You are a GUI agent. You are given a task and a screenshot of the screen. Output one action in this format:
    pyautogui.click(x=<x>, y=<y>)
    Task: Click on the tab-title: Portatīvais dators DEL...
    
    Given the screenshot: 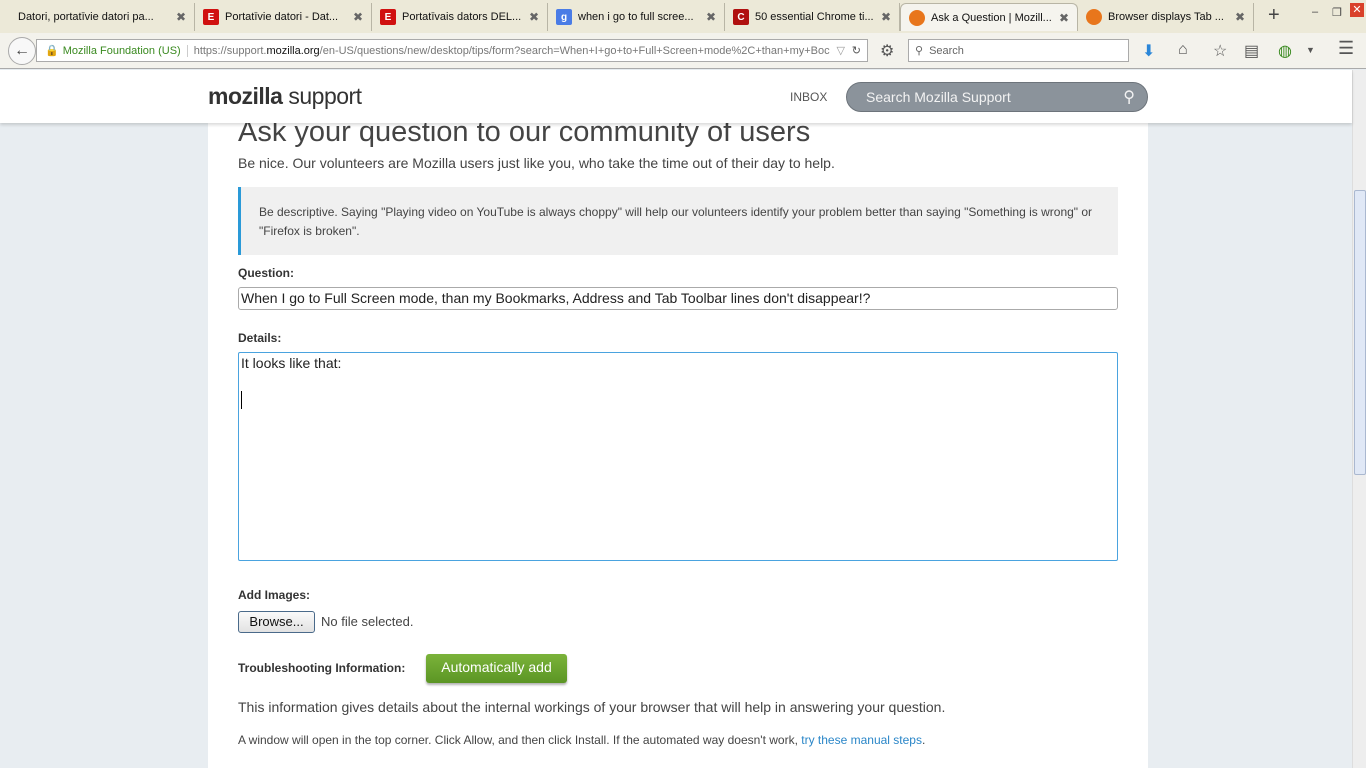 What is the action you would take?
    pyautogui.click(x=462, y=17)
    